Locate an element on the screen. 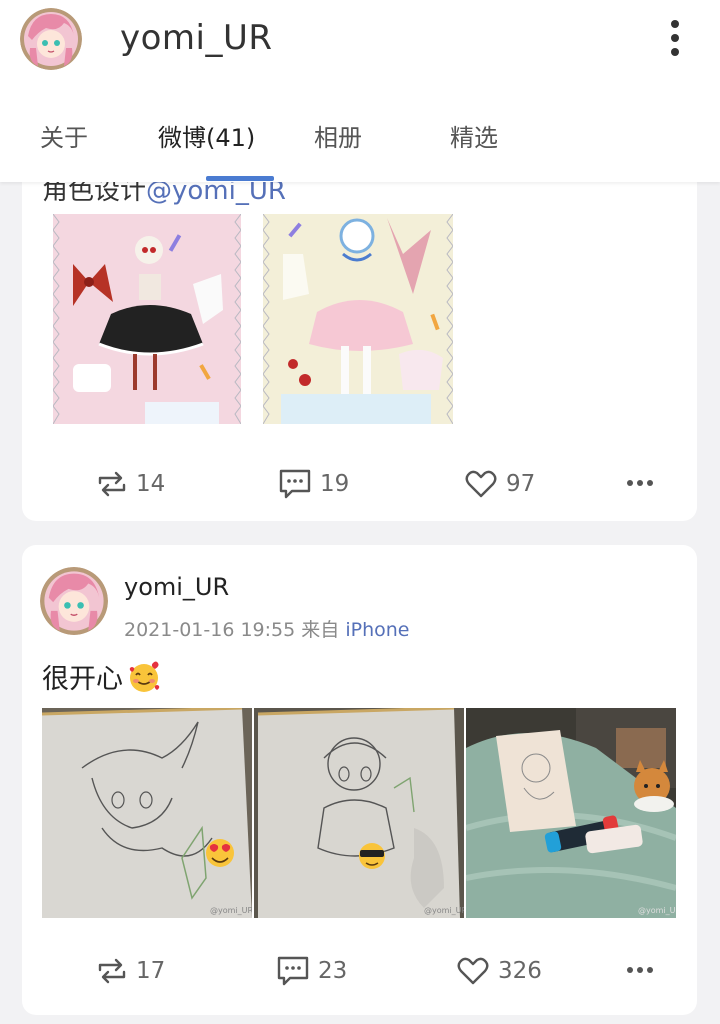 The width and height of the screenshot is (720, 1024). profile-tabs: 关于 微博(41) 相册 精选 is located at coordinates (360, 140).